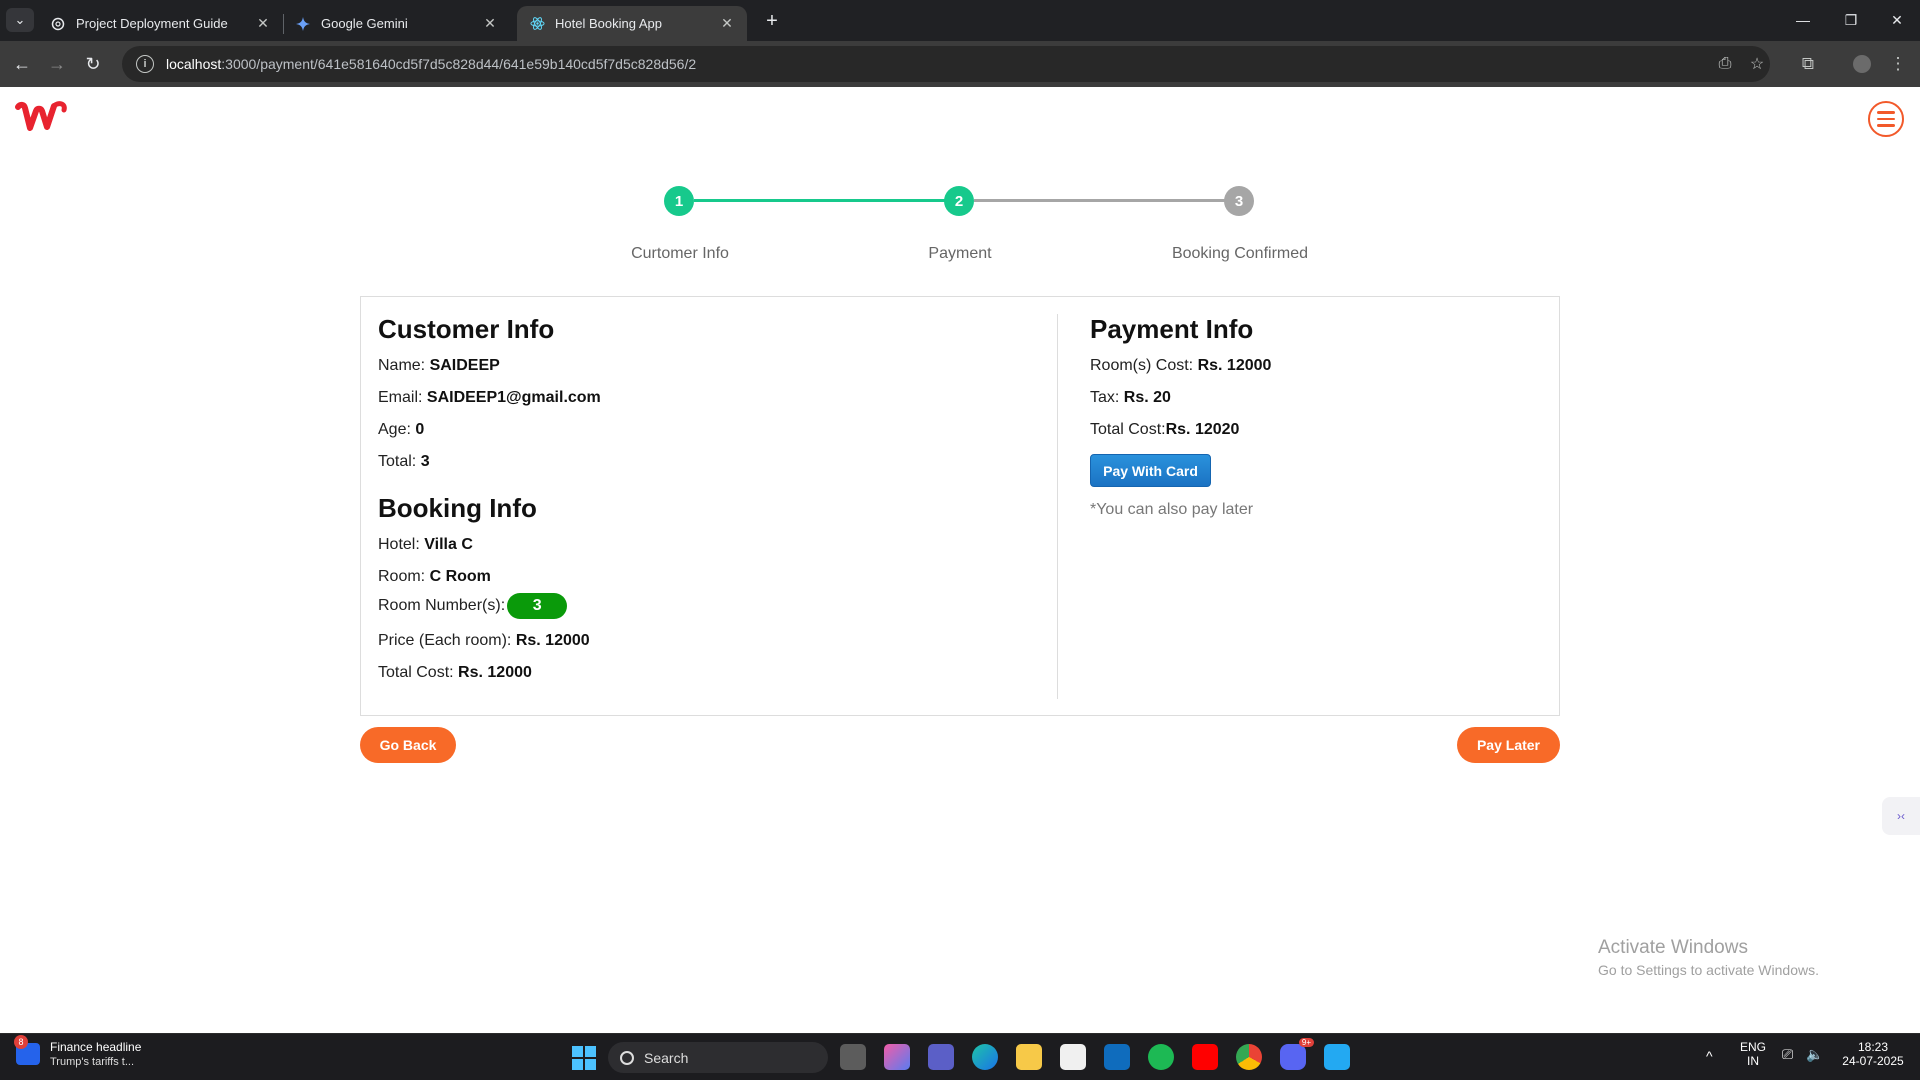  I want to click on side-panel-tool-icon: ›‹, so click(1901, 816).